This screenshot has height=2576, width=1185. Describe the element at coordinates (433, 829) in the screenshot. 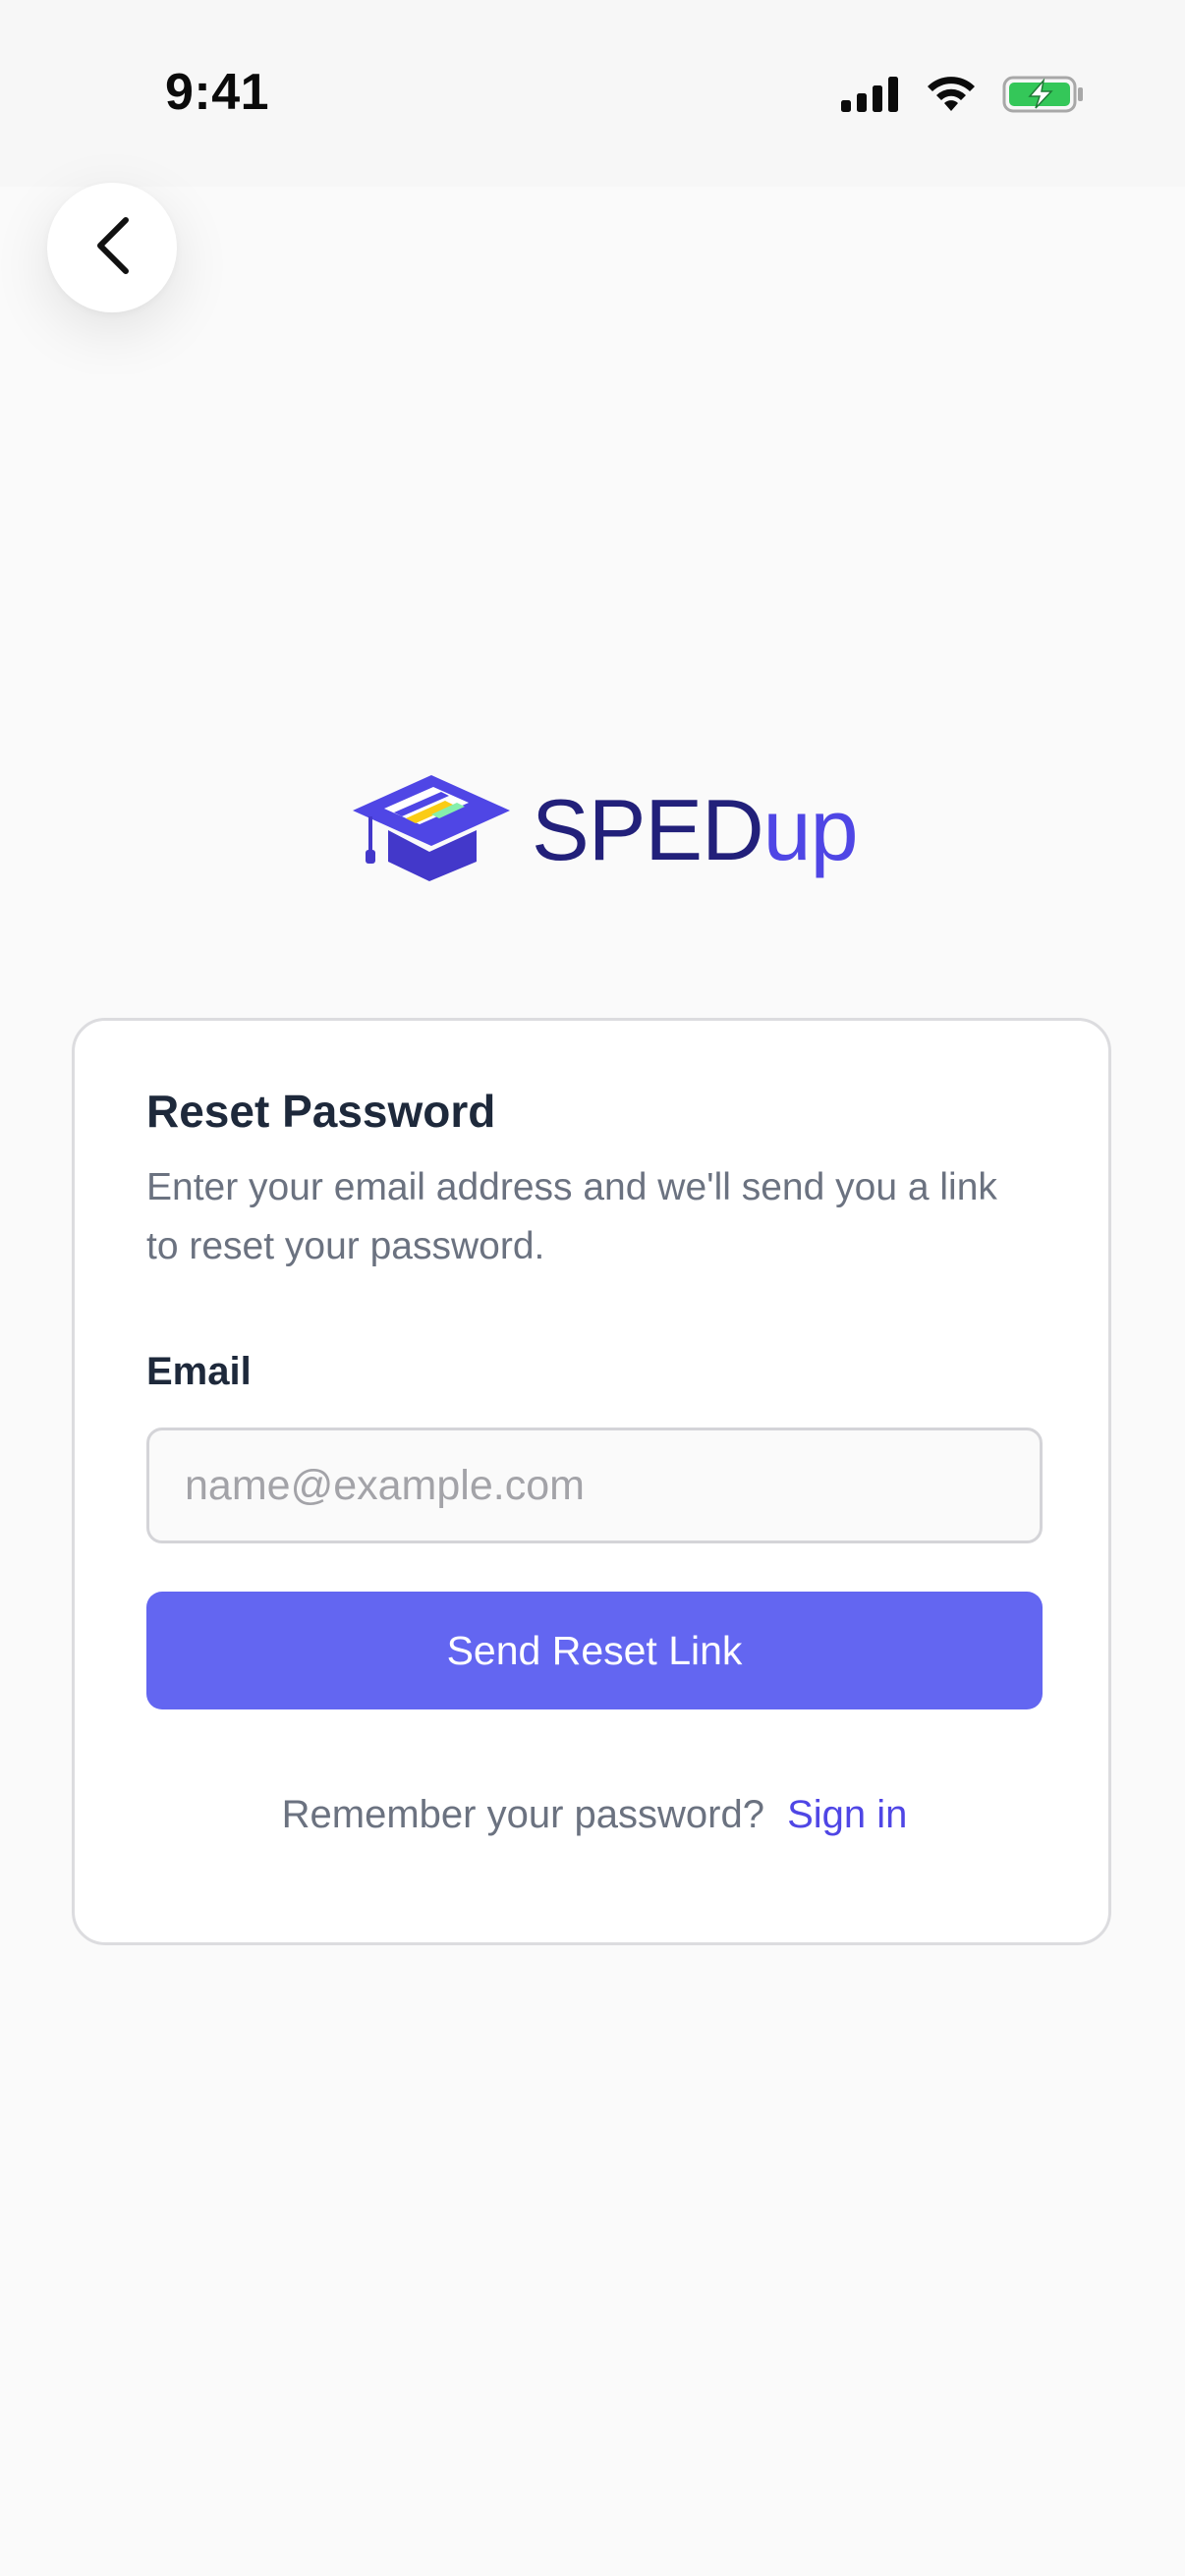

I see `graduation-cap-icon` at that location.